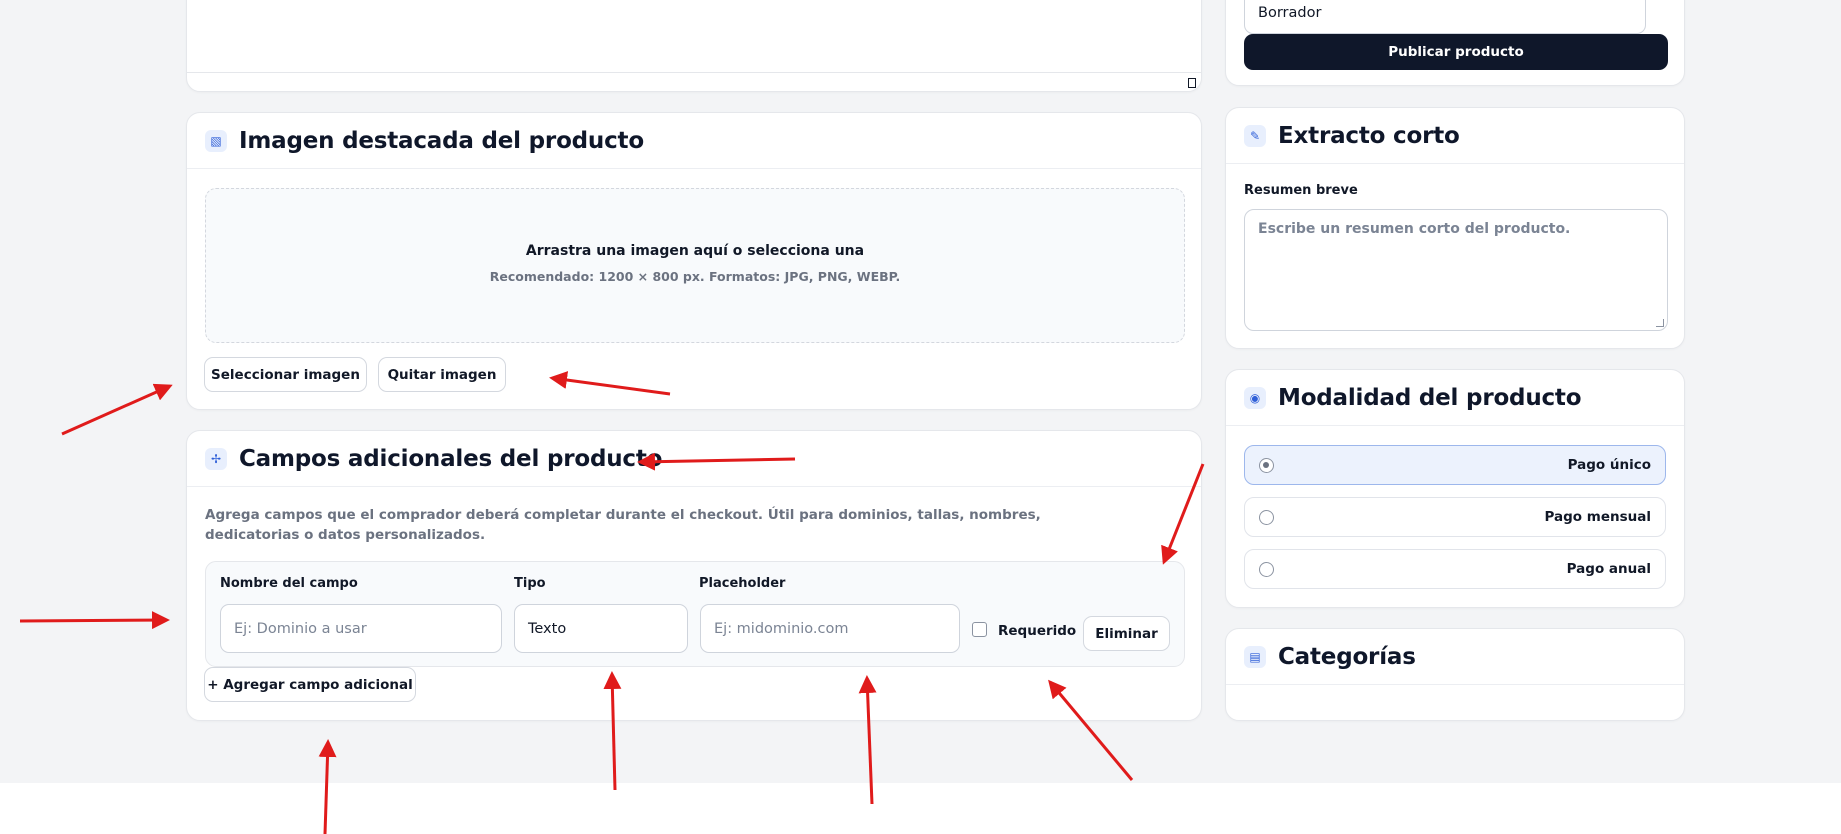  Describe the element at coordinates (117, 409) in the screenshot. I see `arrow-to-select-image` at that location.